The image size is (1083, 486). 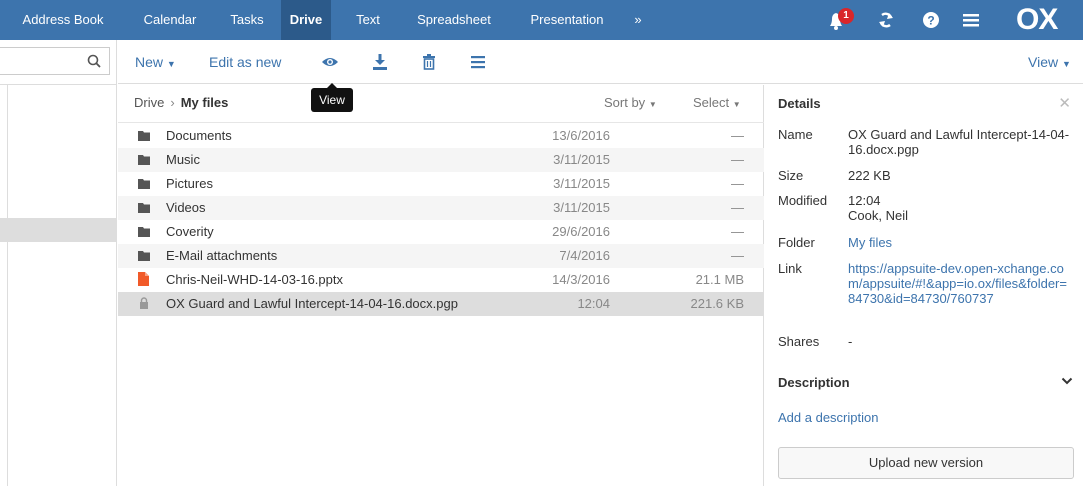 I want to click on file-name: E-Mail attachments, so click(x=222, y=255).